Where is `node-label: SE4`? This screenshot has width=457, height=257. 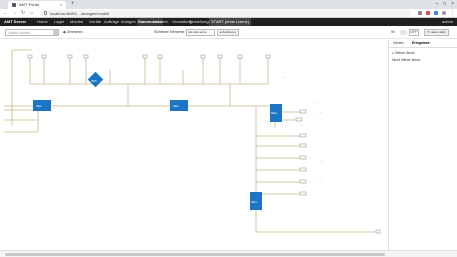 node-label: SE4 is located at coordinates (254, 202).